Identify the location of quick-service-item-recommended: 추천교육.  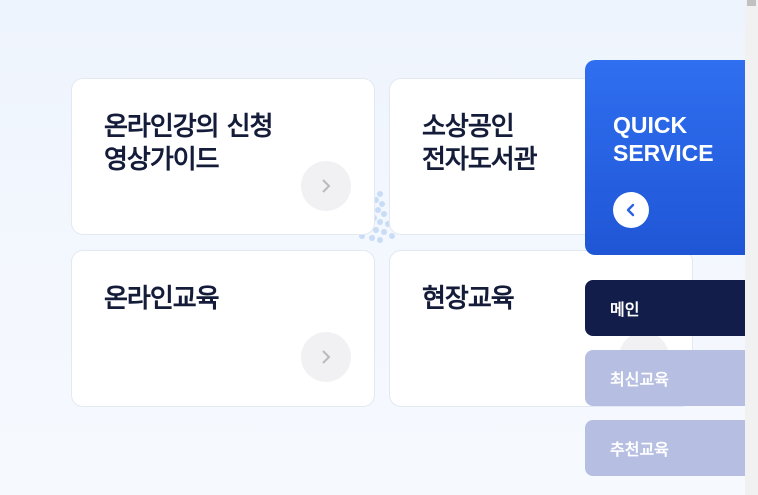
(665, 448).